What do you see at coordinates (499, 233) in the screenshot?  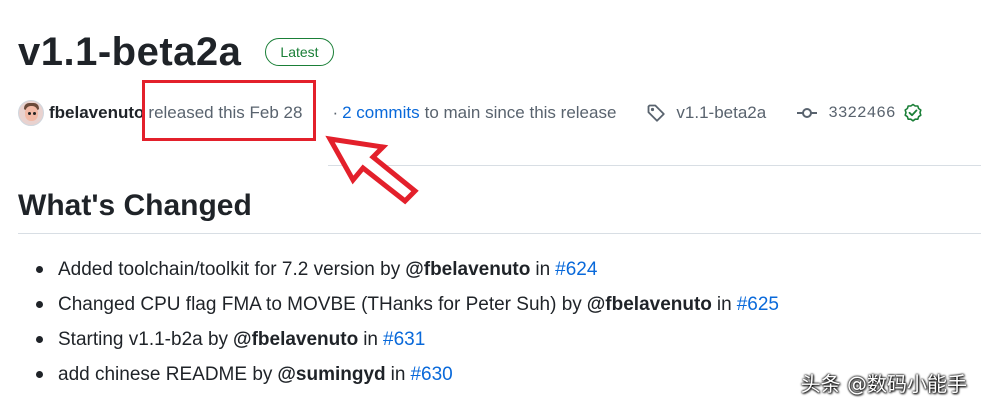 I see `section-divider` at bounding box center [499, 233].